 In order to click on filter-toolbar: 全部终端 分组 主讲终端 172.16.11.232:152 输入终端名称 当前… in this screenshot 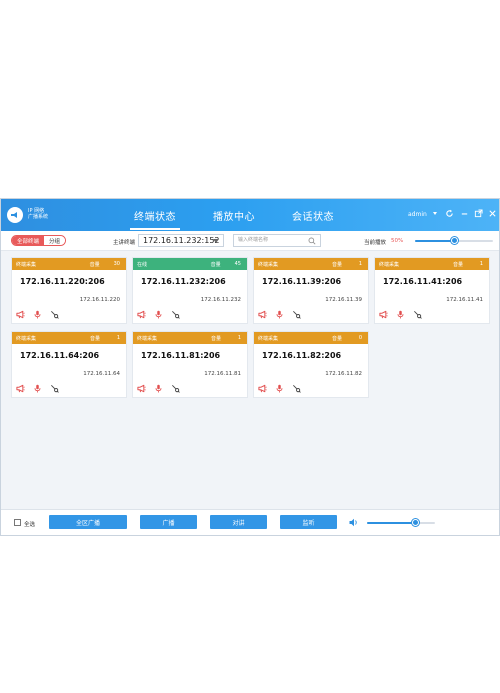, I will do `click(250, 241)`.